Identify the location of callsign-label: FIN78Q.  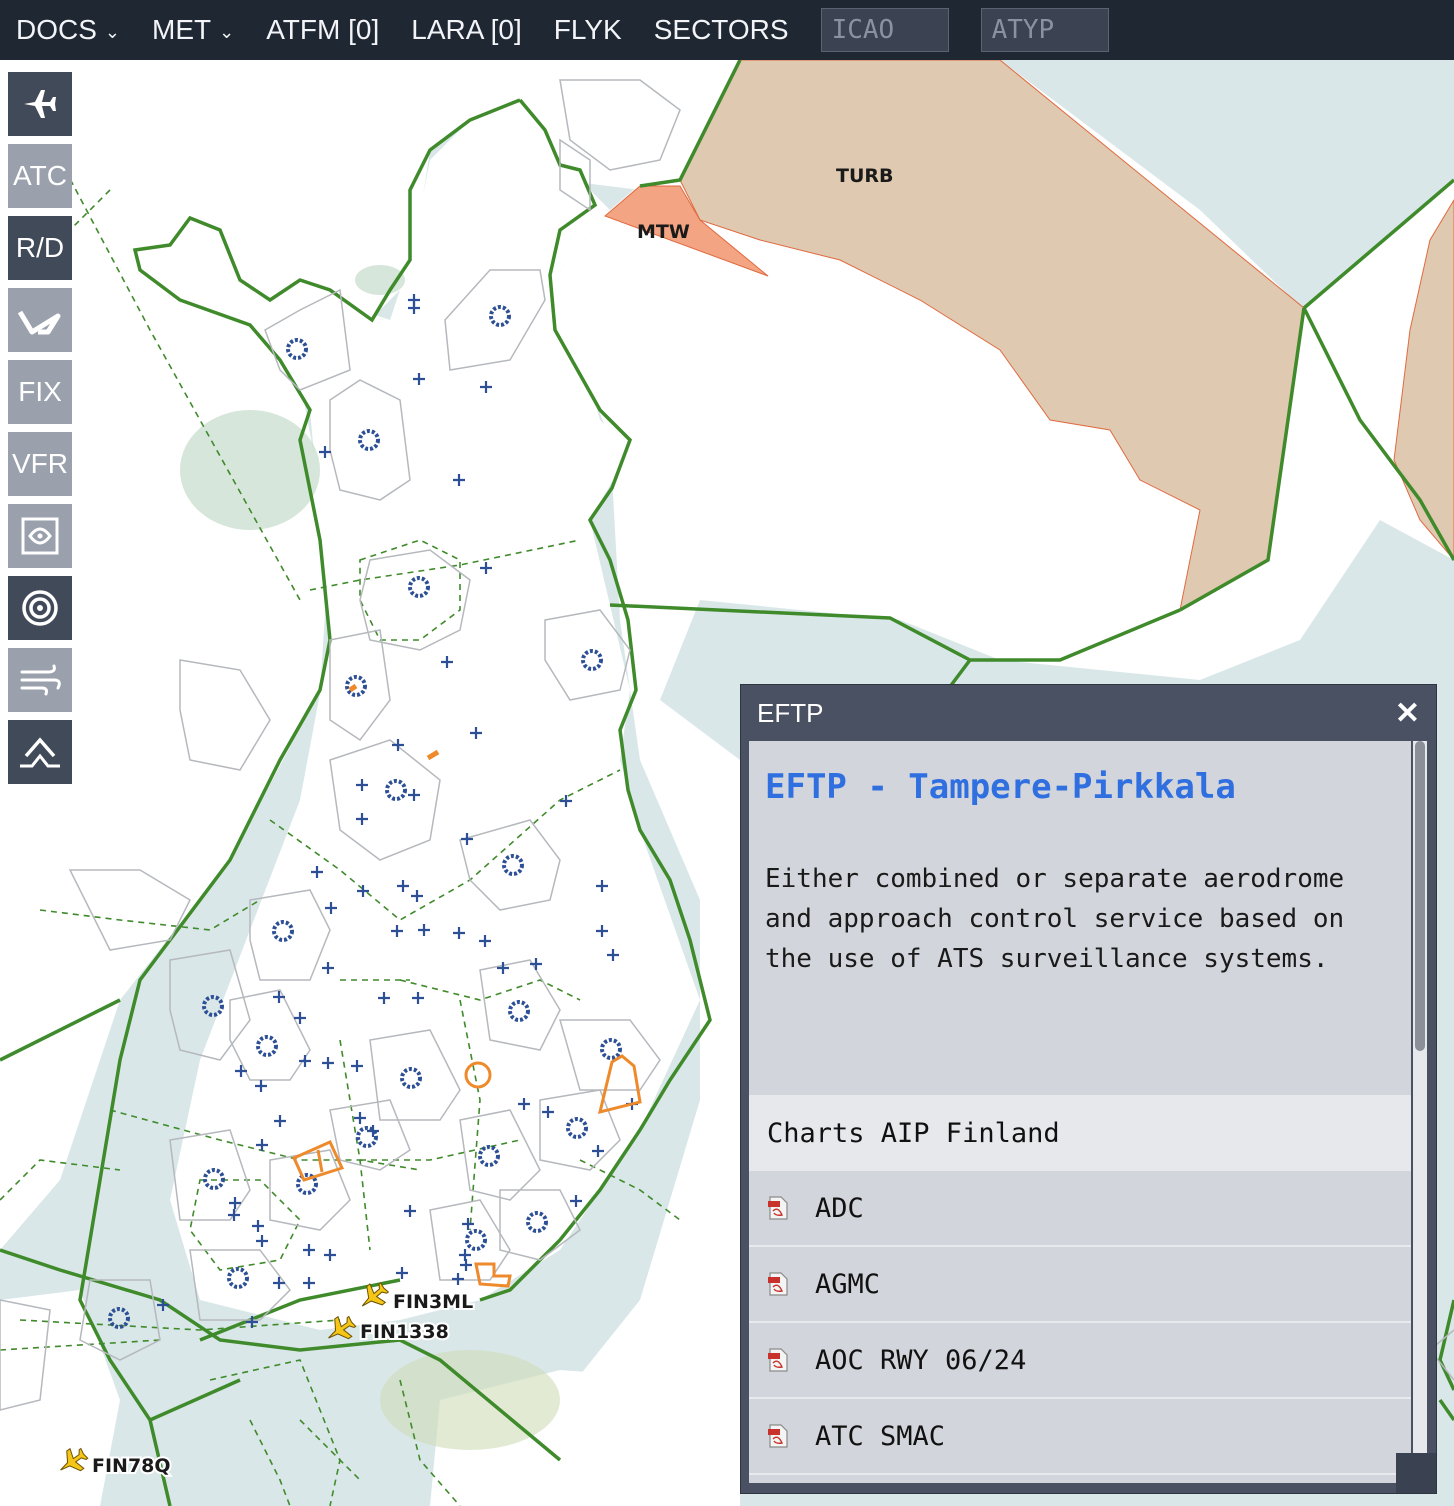
(131, 1466).